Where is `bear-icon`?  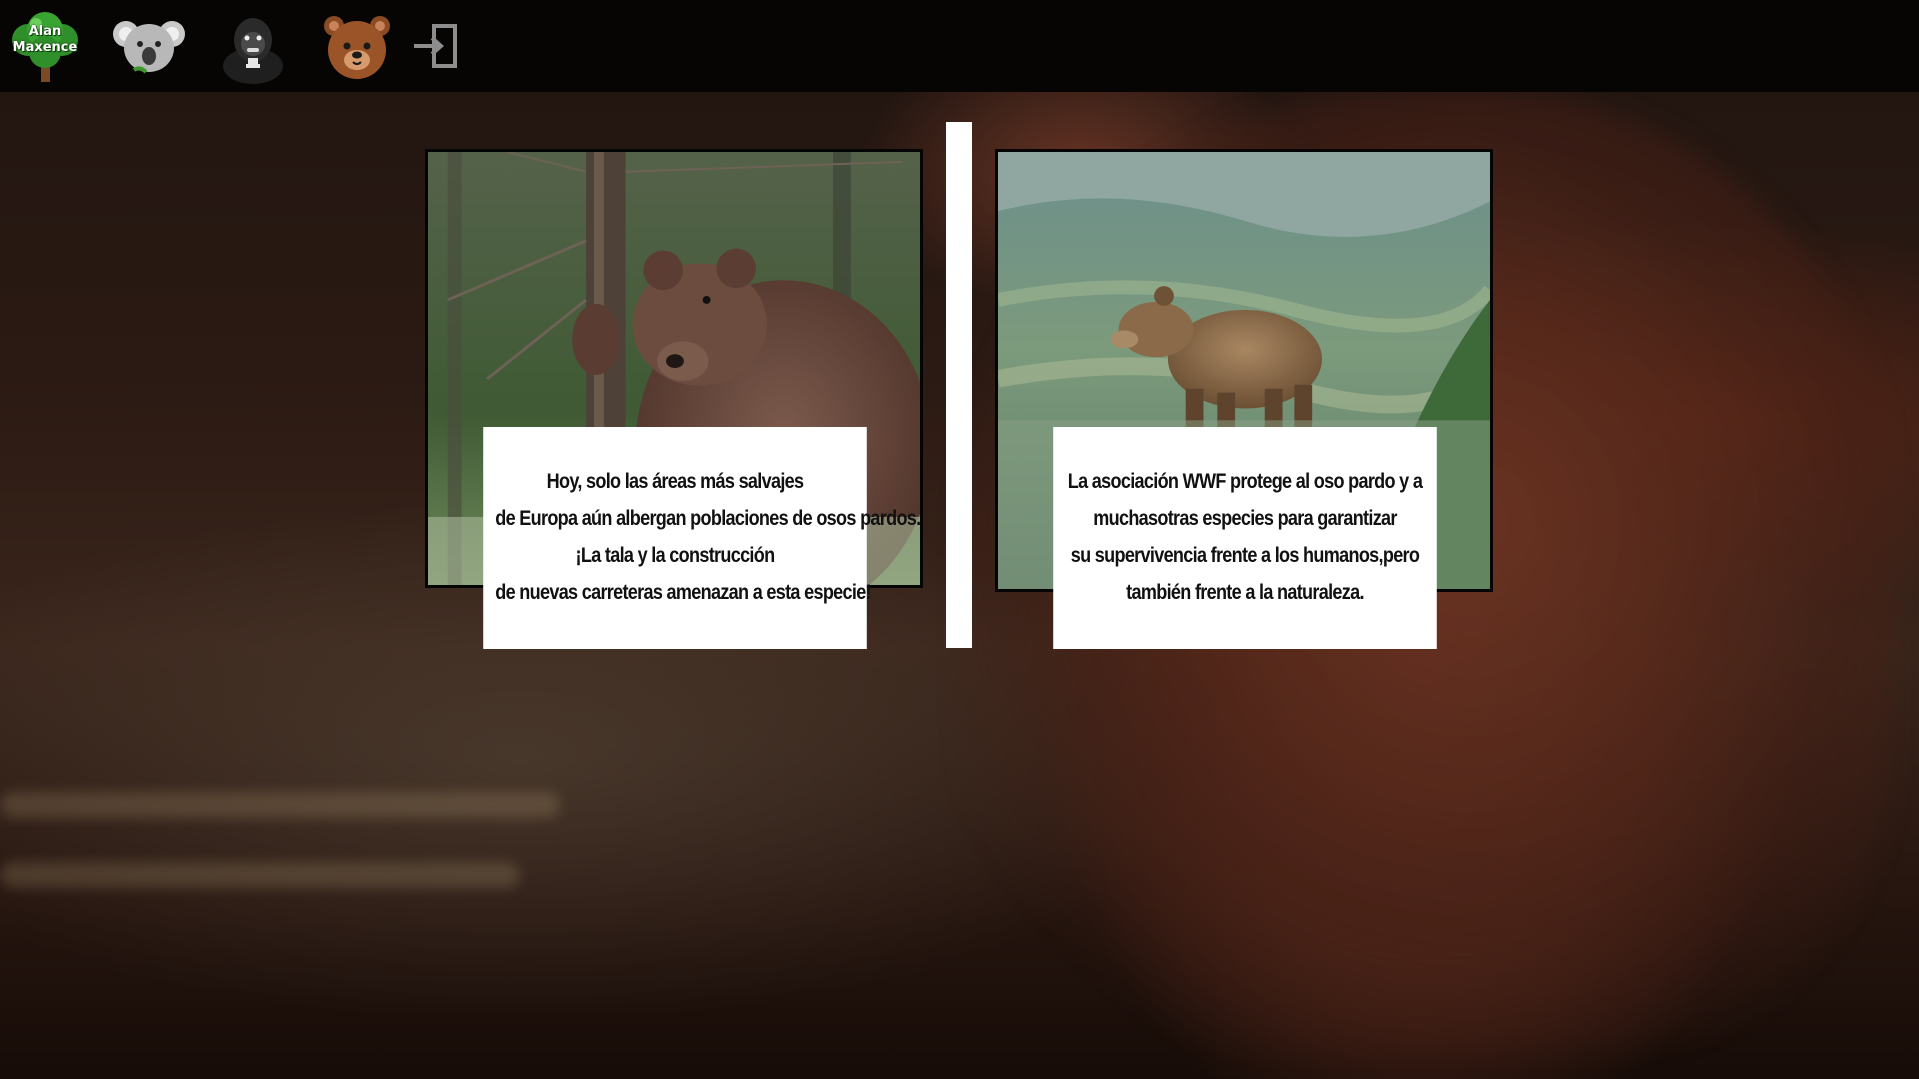
bear-icon is located at coordinates (357, 47).